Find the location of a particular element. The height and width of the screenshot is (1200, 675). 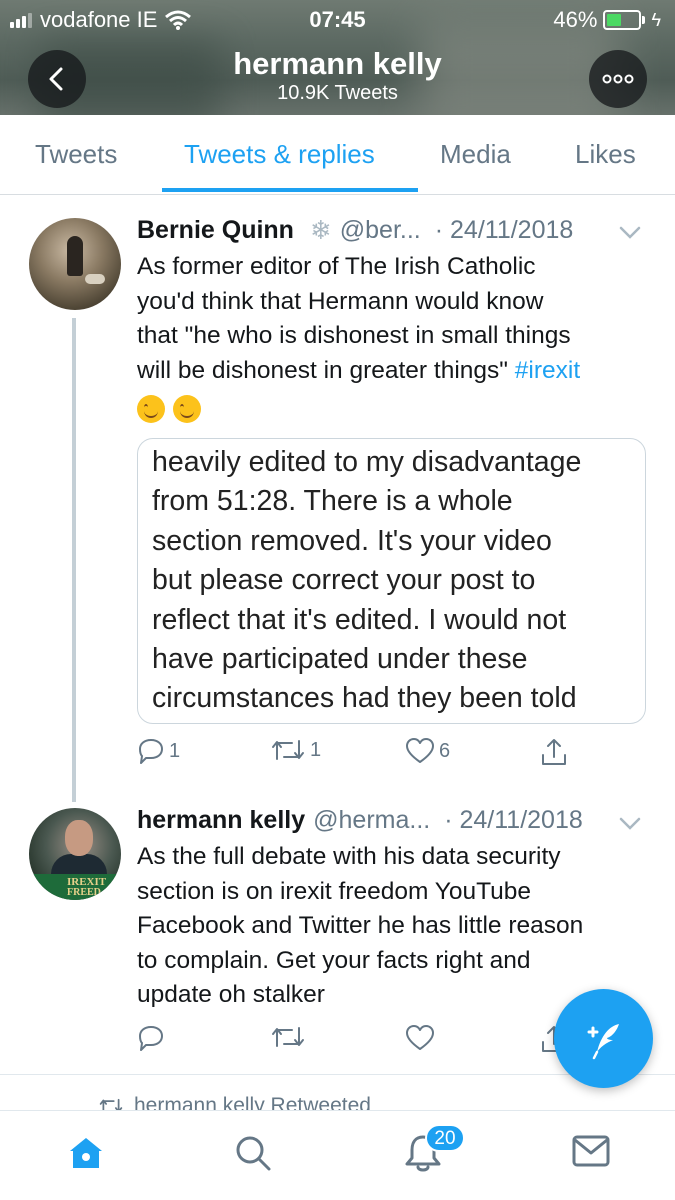

battery-percent: 46% is located at coordinates (575, 19).